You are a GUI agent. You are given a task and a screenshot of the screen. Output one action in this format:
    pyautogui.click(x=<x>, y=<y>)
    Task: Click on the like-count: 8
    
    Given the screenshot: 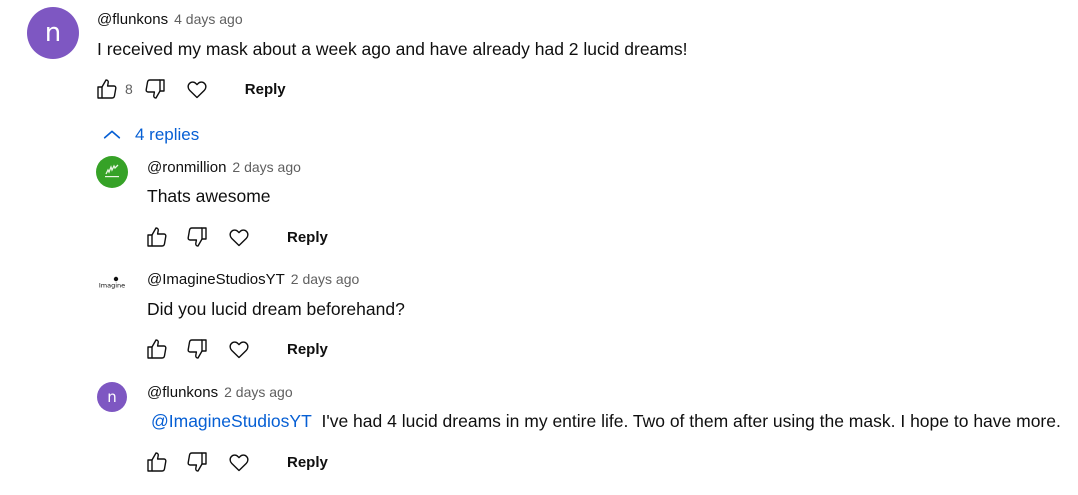 What is the action you would take?
    pyautogui.click(x=129, y=89)
    